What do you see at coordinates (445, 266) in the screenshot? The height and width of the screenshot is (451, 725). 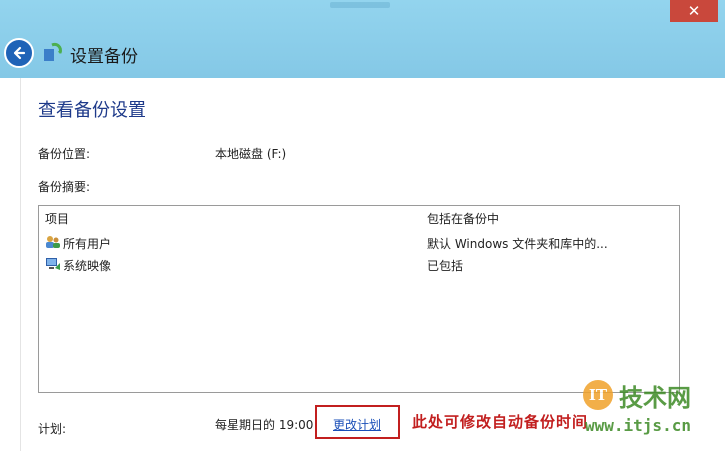 I see `list-item-included: 已包括` at bounding box center [445, 266].